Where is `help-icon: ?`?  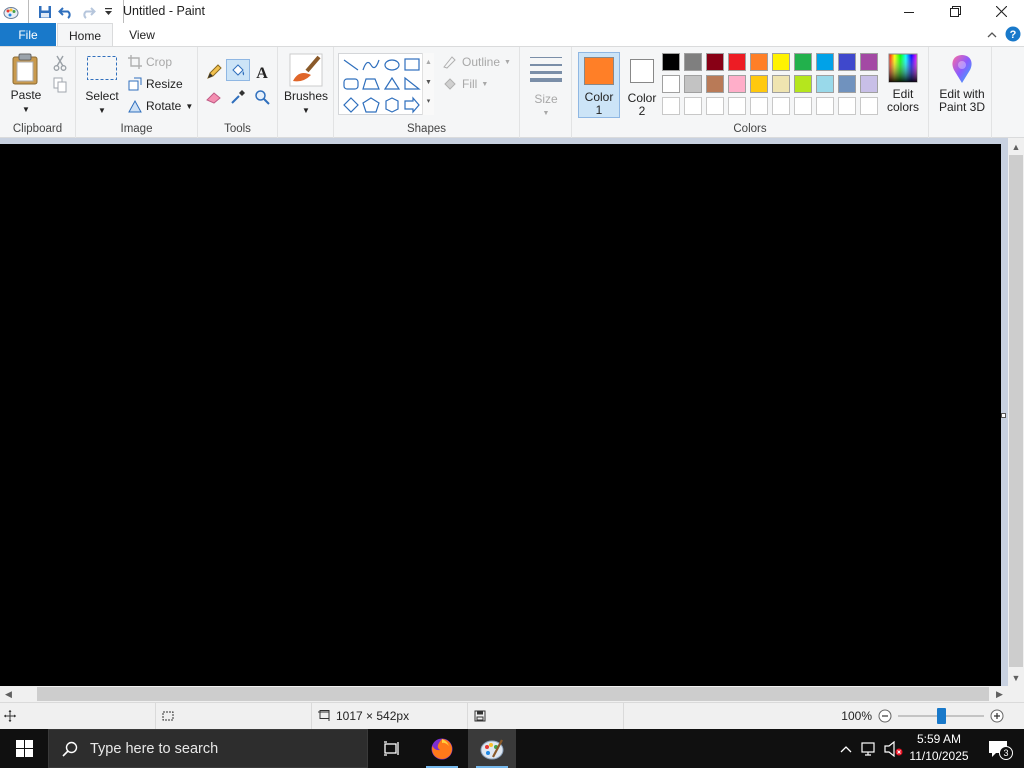 help-icon: ? is located at coordinates (1013, 34).